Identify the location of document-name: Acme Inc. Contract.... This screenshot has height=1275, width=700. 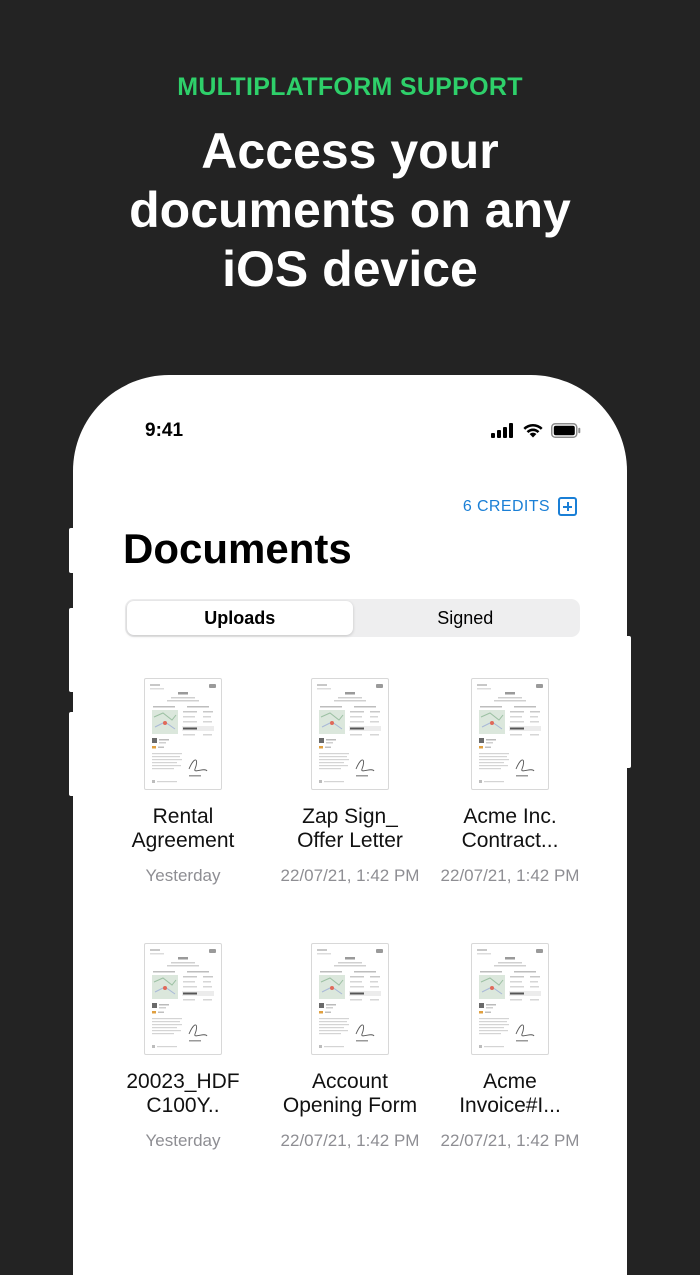
(510, 829).